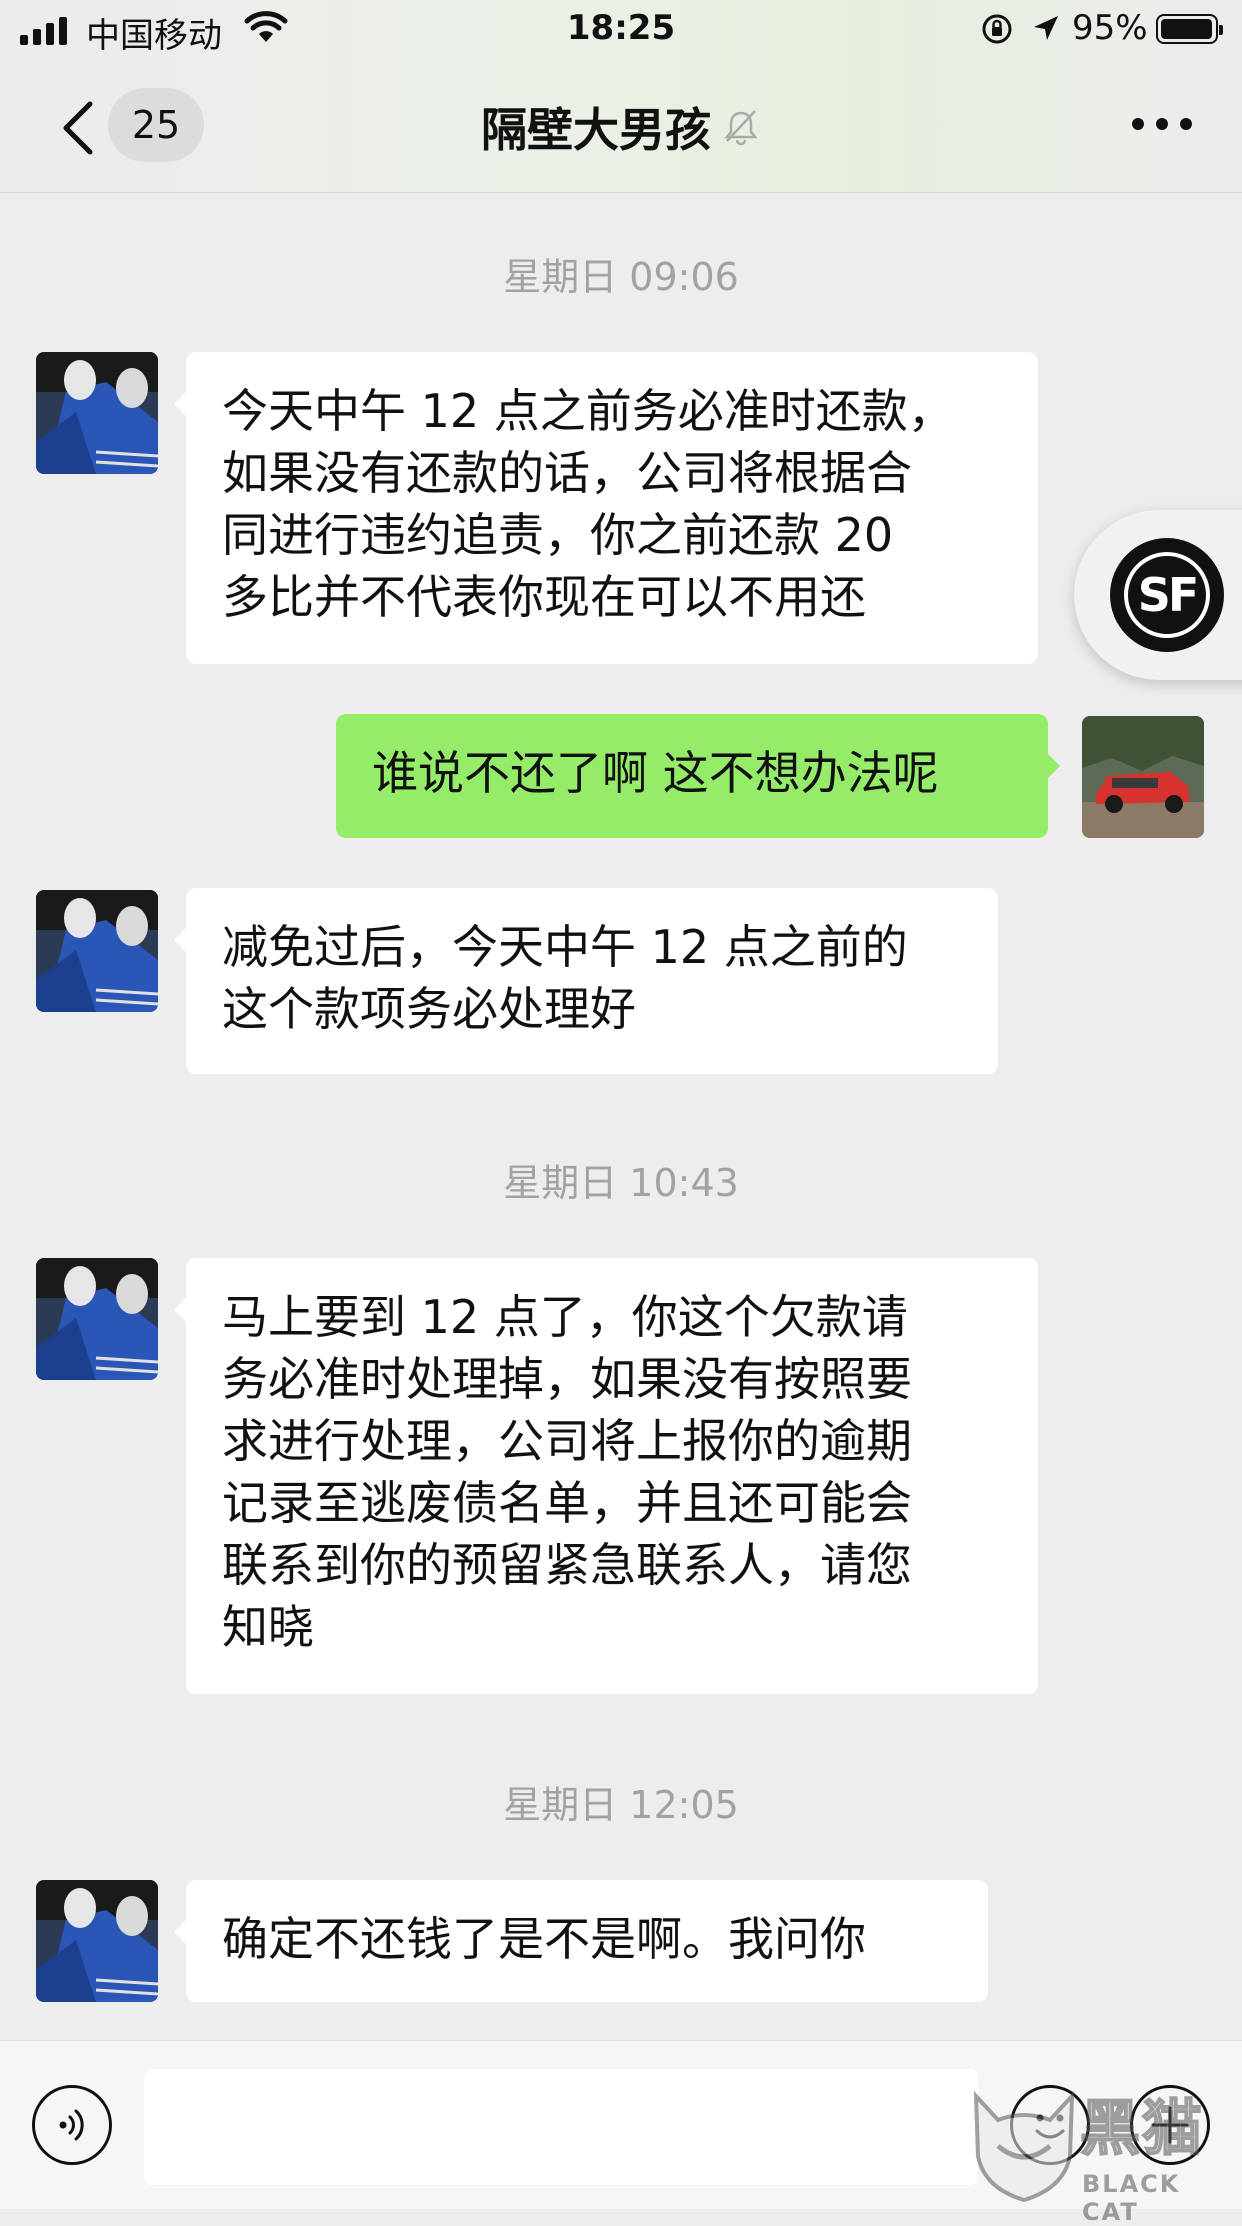  I want to click on battery-icon, so click(1189, 29).